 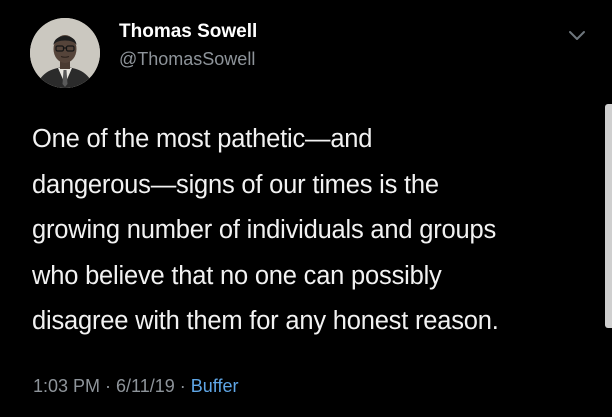 What do you see at coordinates (145, 386) in the screenshot?
I see `tweet-date: 6/11/19` at bounding box center [145, 386].